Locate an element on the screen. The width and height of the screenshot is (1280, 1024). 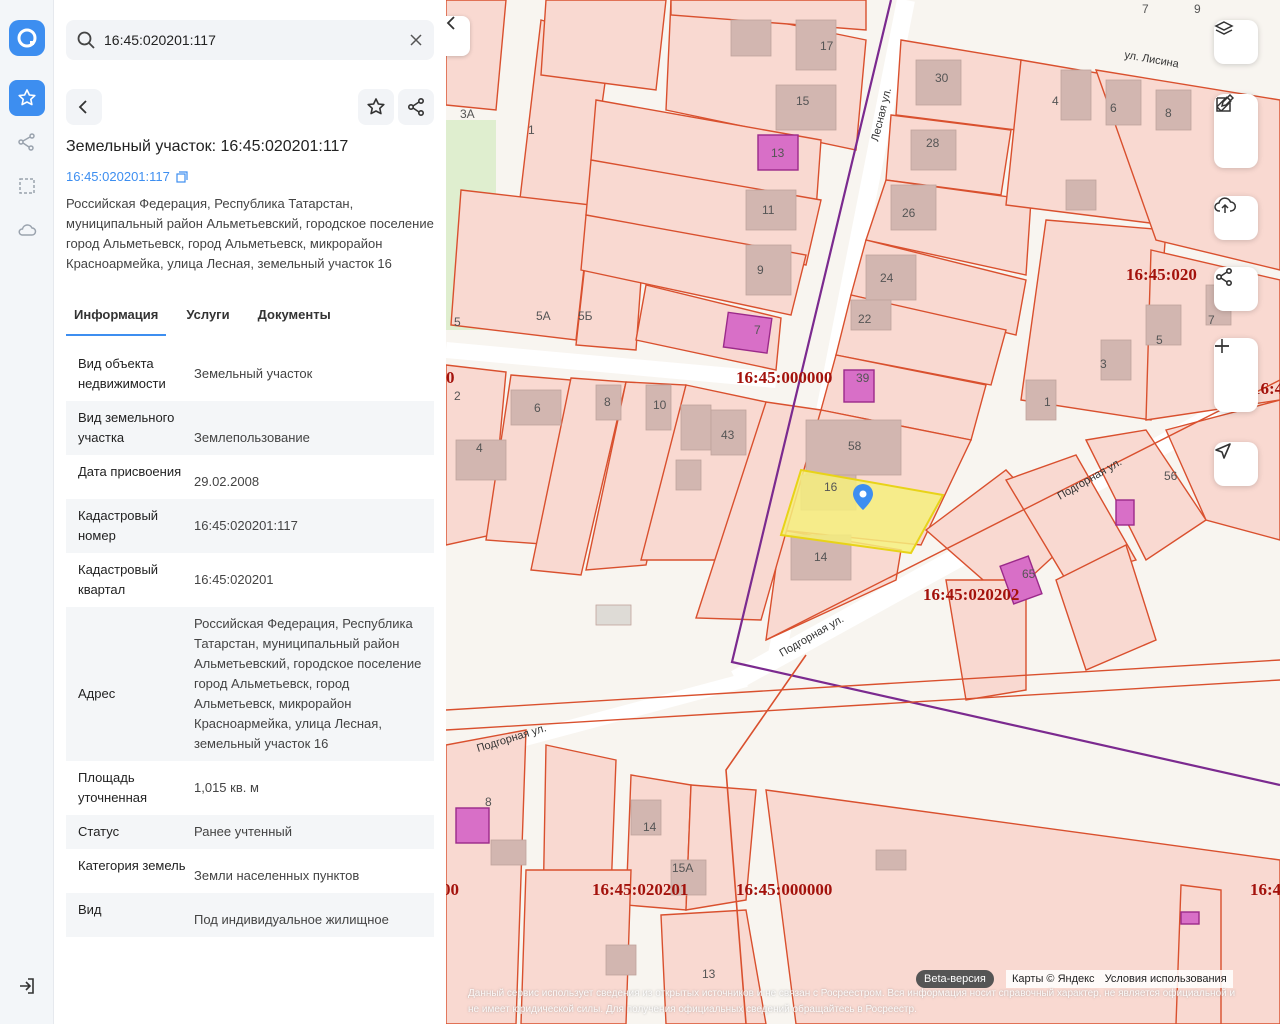
info-row-value: 29.02.2008 is located at coordinates (227, 481).